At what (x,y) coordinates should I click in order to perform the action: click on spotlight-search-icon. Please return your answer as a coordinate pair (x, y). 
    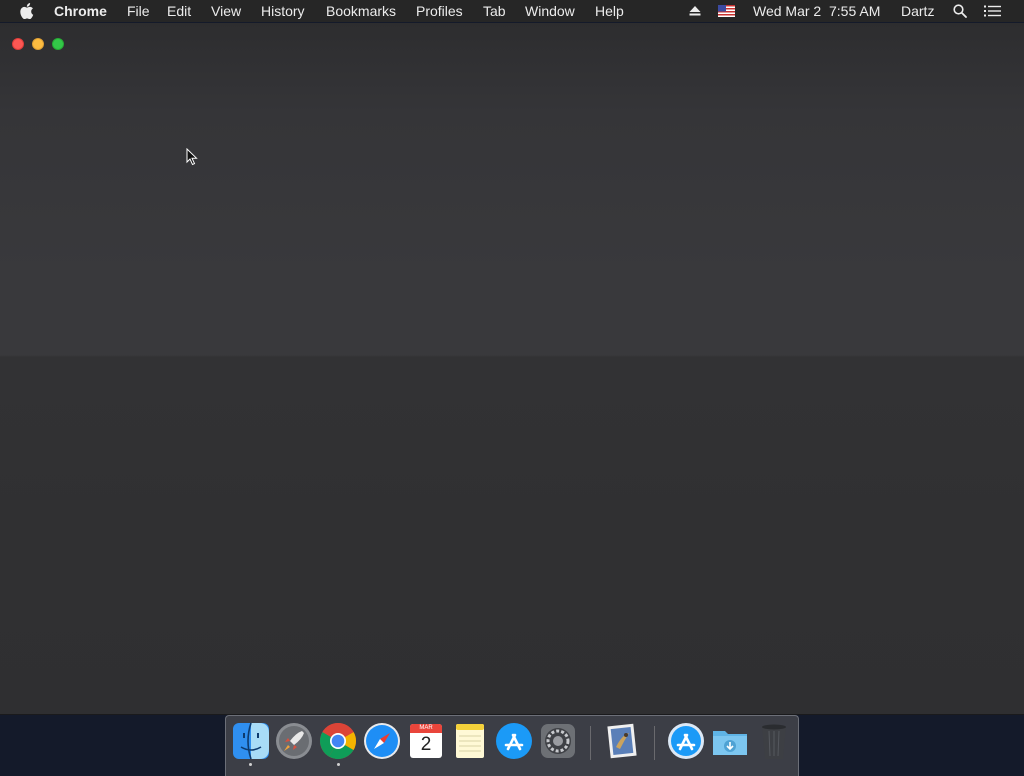
    Looking at the image, I should click on (960, 11).